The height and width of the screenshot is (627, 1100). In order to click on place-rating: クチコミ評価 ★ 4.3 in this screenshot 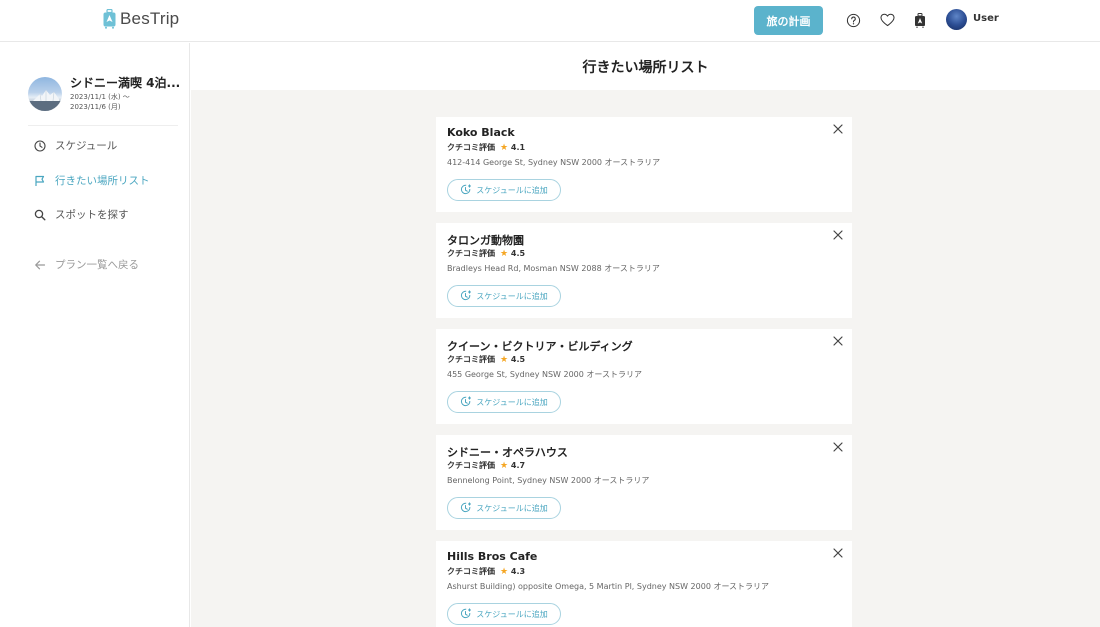, I will do `click(486, 571)`.